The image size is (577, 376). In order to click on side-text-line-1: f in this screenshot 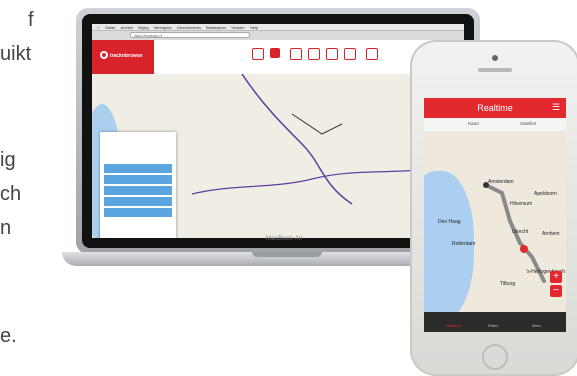, I will do `click(31, 20)`.